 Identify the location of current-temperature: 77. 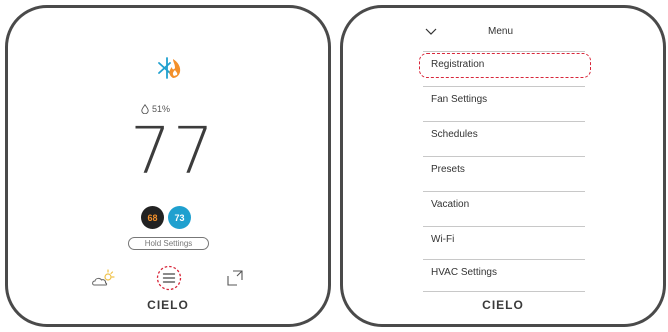
(173, 152).